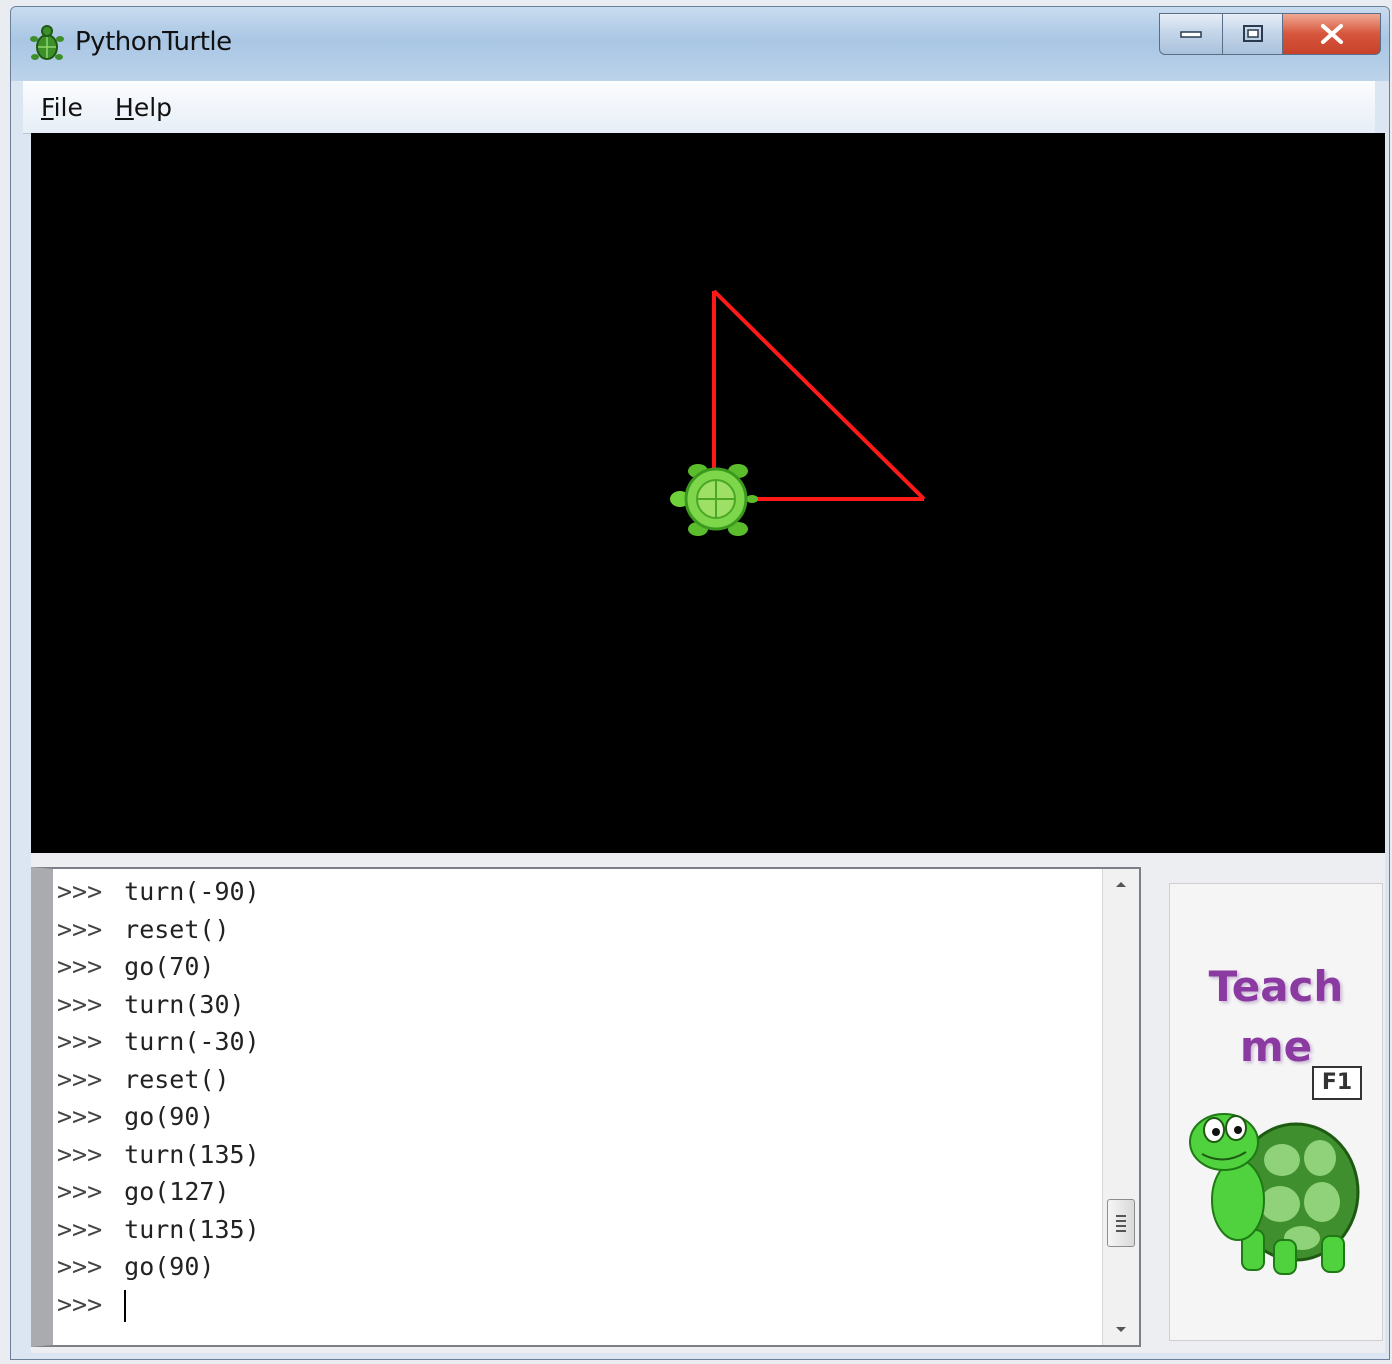 This screenshot has height=1364, width=1392. I want to click on close-icon, so click(1331, 34).